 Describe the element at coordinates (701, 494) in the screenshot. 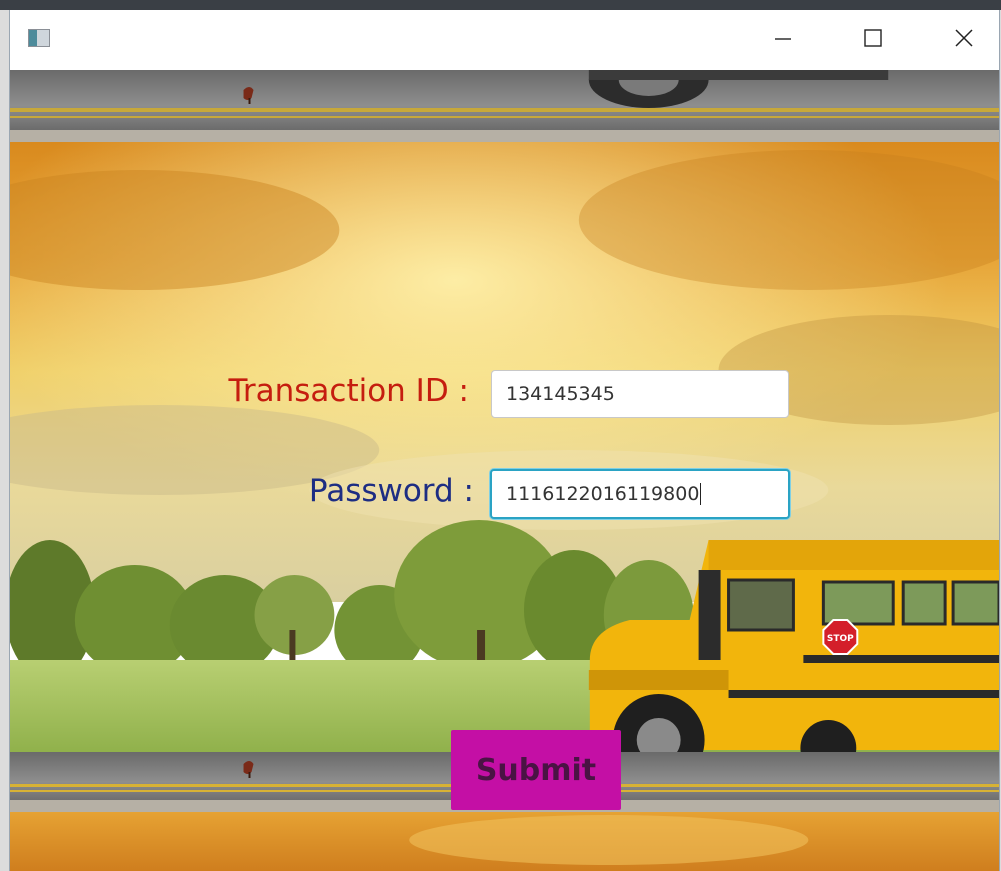

I see `text-caret` at that location.